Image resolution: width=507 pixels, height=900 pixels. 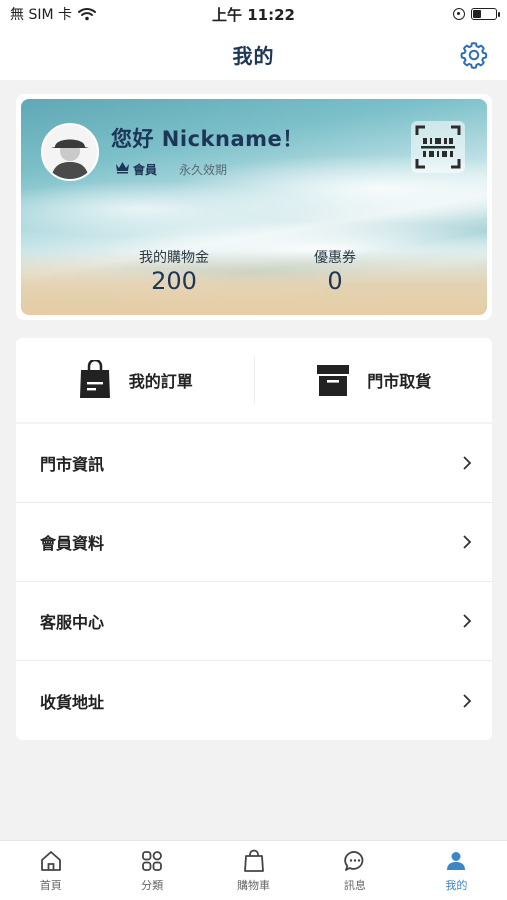 What do you see at coordinates (474, 55) in the screenshot?
I see `gear-icon` at bounding box center [474, 55].